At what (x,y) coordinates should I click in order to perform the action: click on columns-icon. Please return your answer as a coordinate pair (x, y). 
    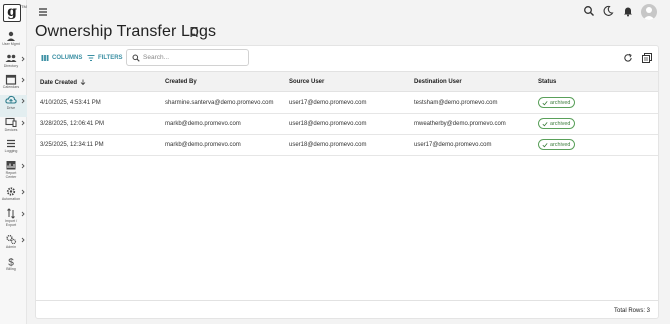
    Looking at the image, I should click on (45, 58).